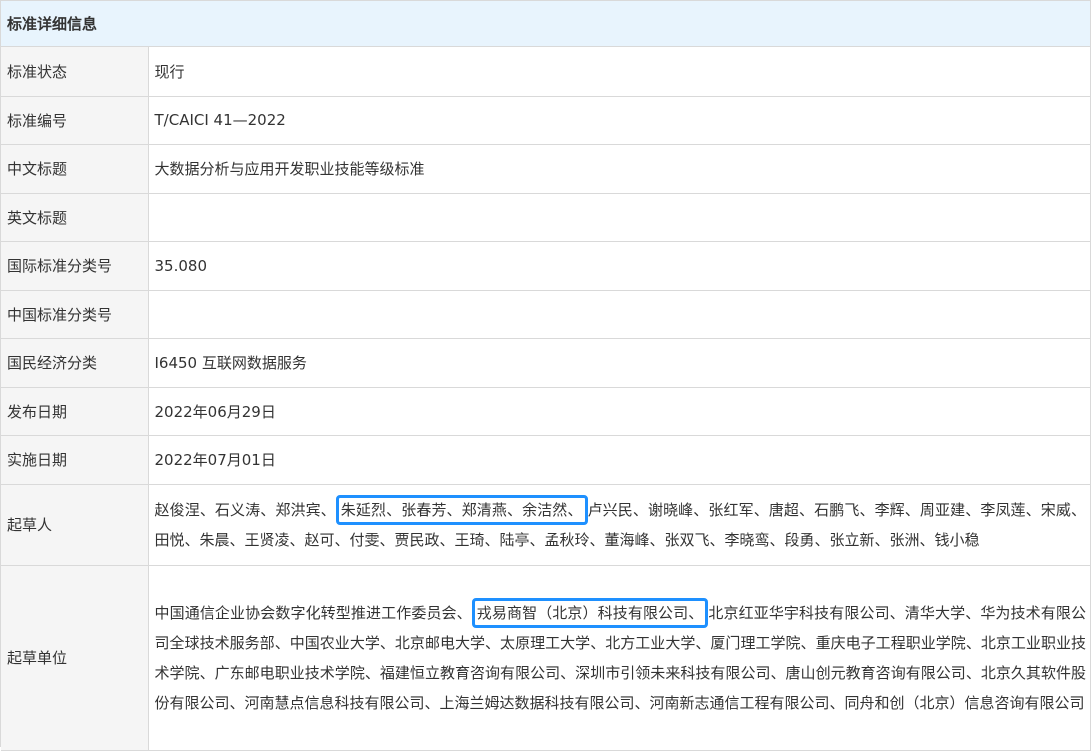 The width and height of the screenshot is (1091, 751). I want to click on row-english-title: 英文标题, so click(546, 217).